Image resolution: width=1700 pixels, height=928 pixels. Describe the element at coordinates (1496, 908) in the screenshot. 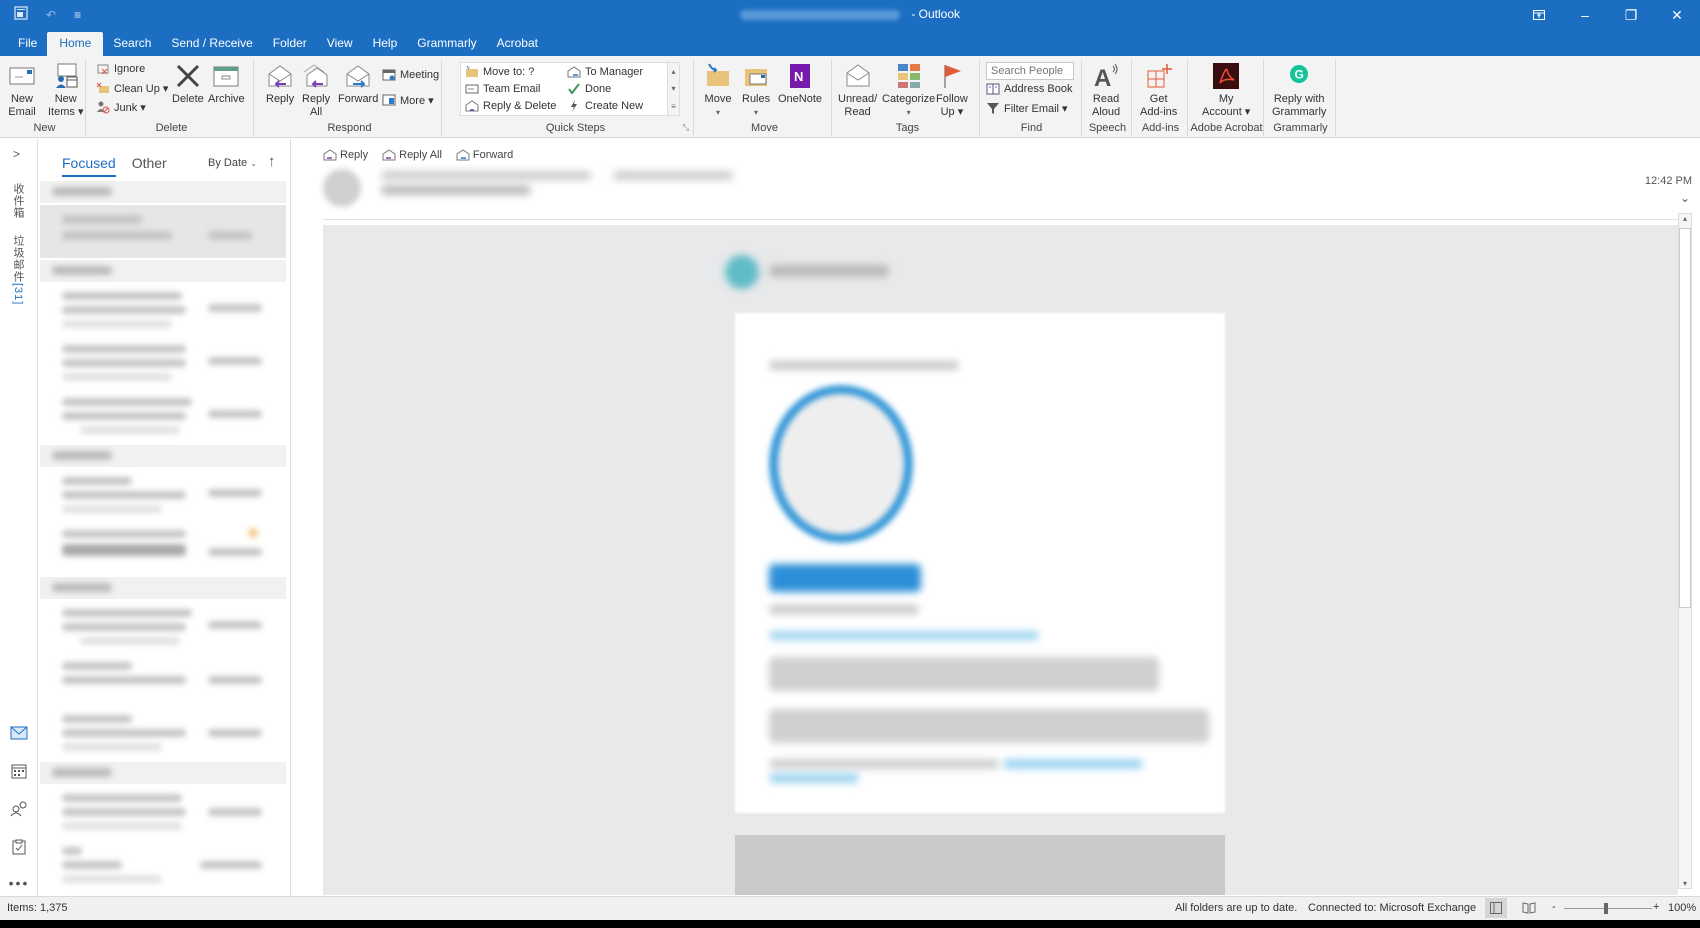

I see `normal-view-button` at that location.